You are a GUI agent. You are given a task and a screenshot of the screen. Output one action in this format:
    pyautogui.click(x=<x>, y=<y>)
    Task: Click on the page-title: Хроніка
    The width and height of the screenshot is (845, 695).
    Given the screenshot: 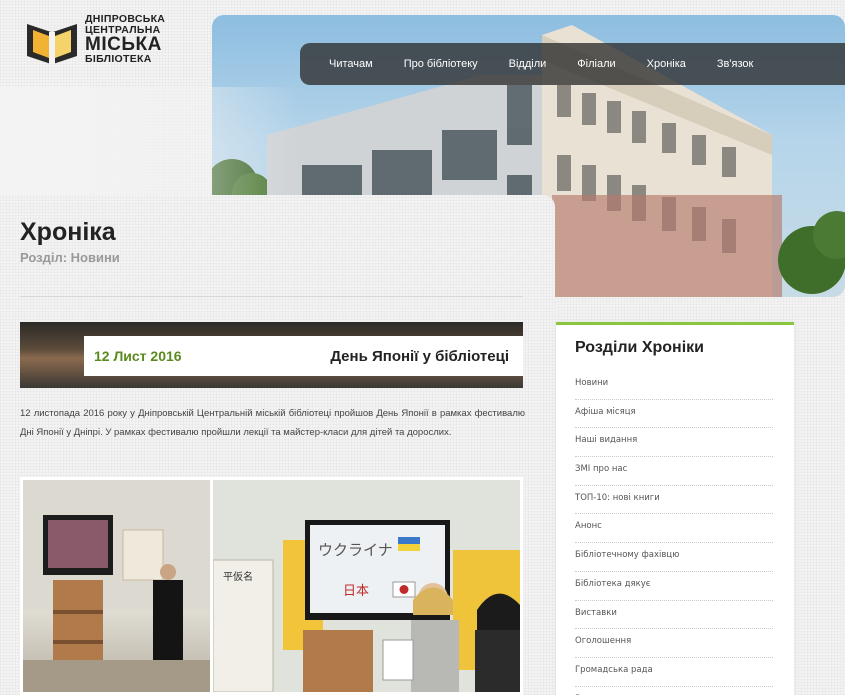 What is the action you would take?
    pyautogui.click(x=68, y=232)
    